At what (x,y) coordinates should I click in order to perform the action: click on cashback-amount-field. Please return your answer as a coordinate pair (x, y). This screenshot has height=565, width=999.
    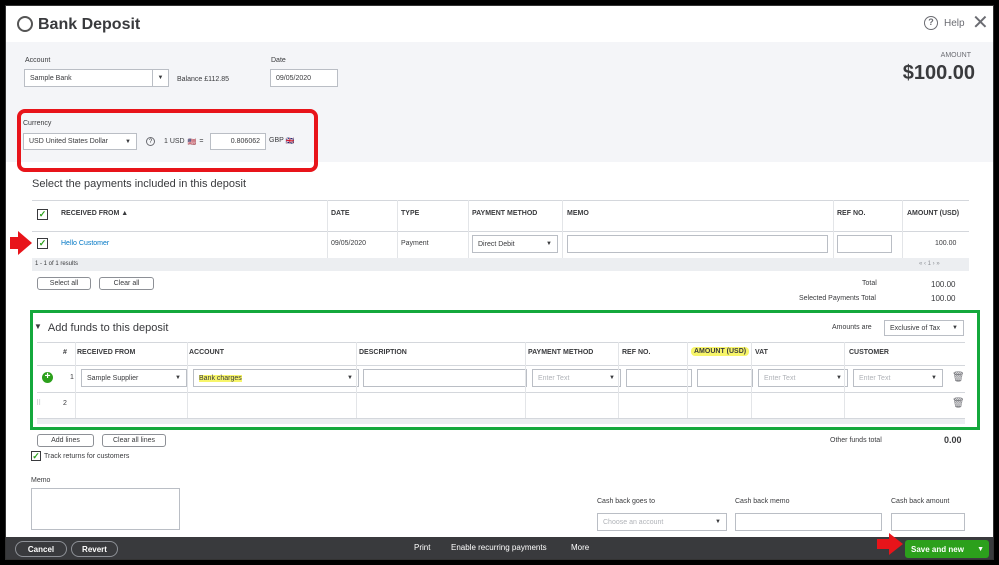
    Looking at the image, I should click on (928, 522).